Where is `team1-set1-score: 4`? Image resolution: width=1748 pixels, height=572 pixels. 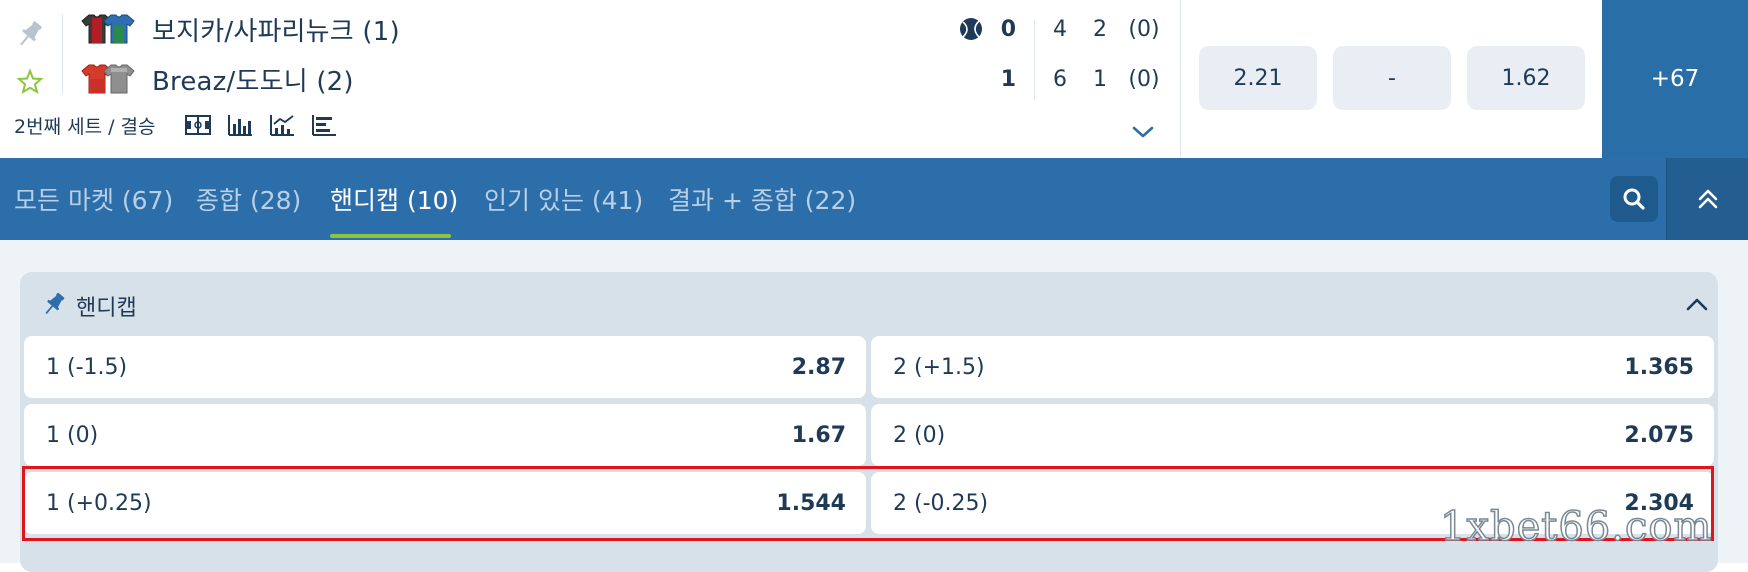
team1-set1-score: 4 is located at coordinates (1060, 29).